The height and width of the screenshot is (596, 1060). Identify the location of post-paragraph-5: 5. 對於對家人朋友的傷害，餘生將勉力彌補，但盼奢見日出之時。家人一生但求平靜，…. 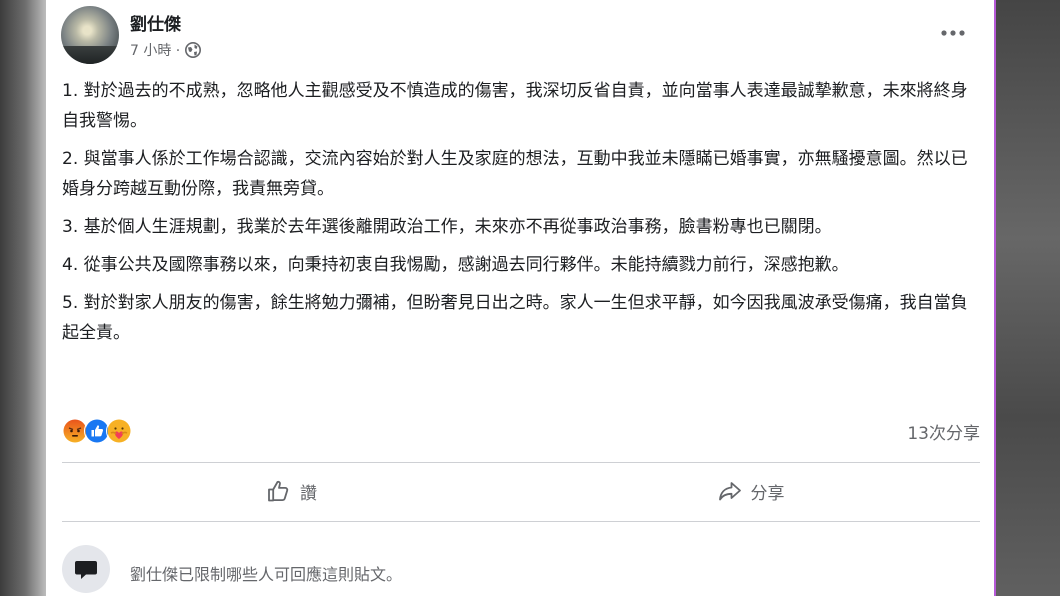
(515, 318).